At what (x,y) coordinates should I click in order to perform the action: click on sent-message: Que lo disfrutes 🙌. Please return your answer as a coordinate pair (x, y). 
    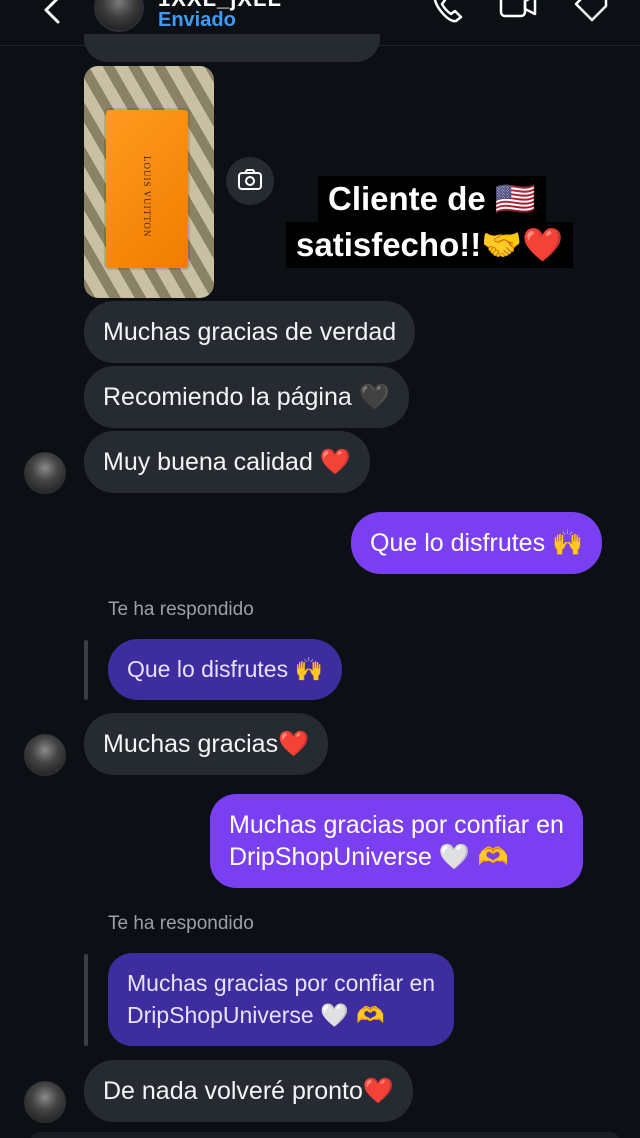
    Looking at the image, I should click on (477, 543).